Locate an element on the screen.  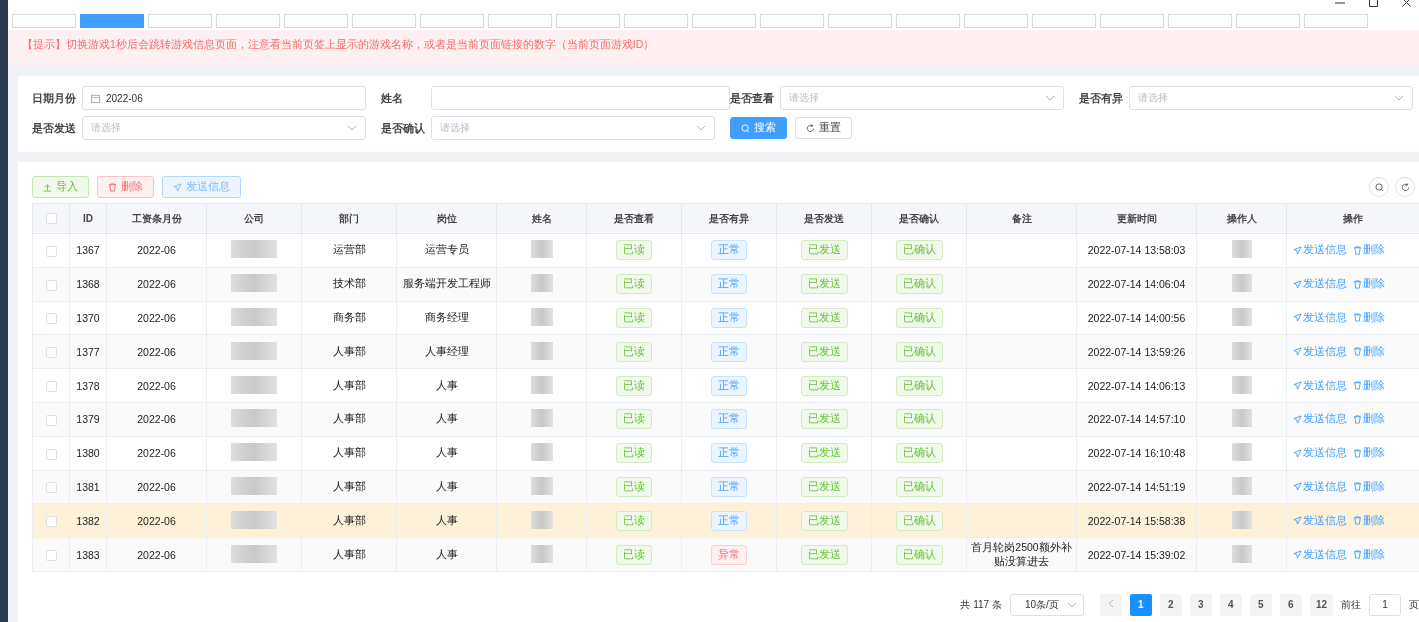
table-cell: 人事部 is located at coordinates (349, 351).